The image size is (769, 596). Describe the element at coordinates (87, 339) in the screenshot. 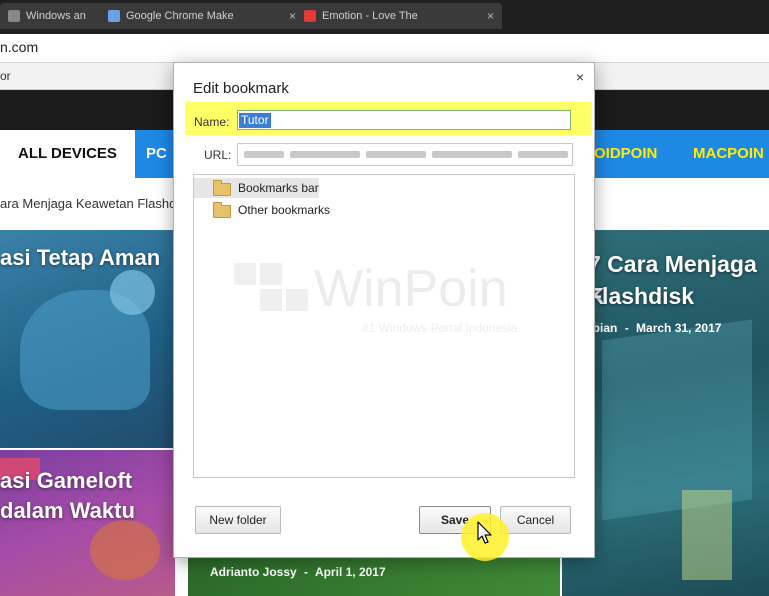

I see `article-card-left-top: asi Tetap Aman` at that location.